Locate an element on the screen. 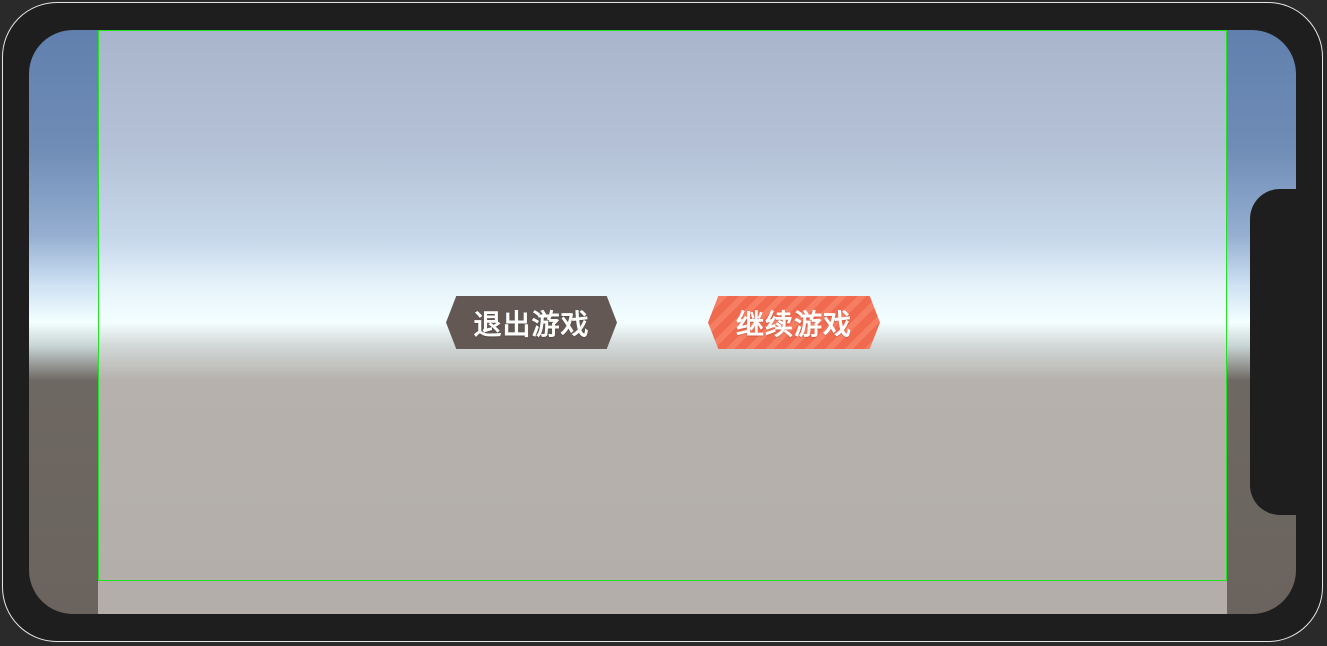 This screenshot has height=646, width=1327. exit-game-button: 退出游戏 is located at coordinates (531, 322).